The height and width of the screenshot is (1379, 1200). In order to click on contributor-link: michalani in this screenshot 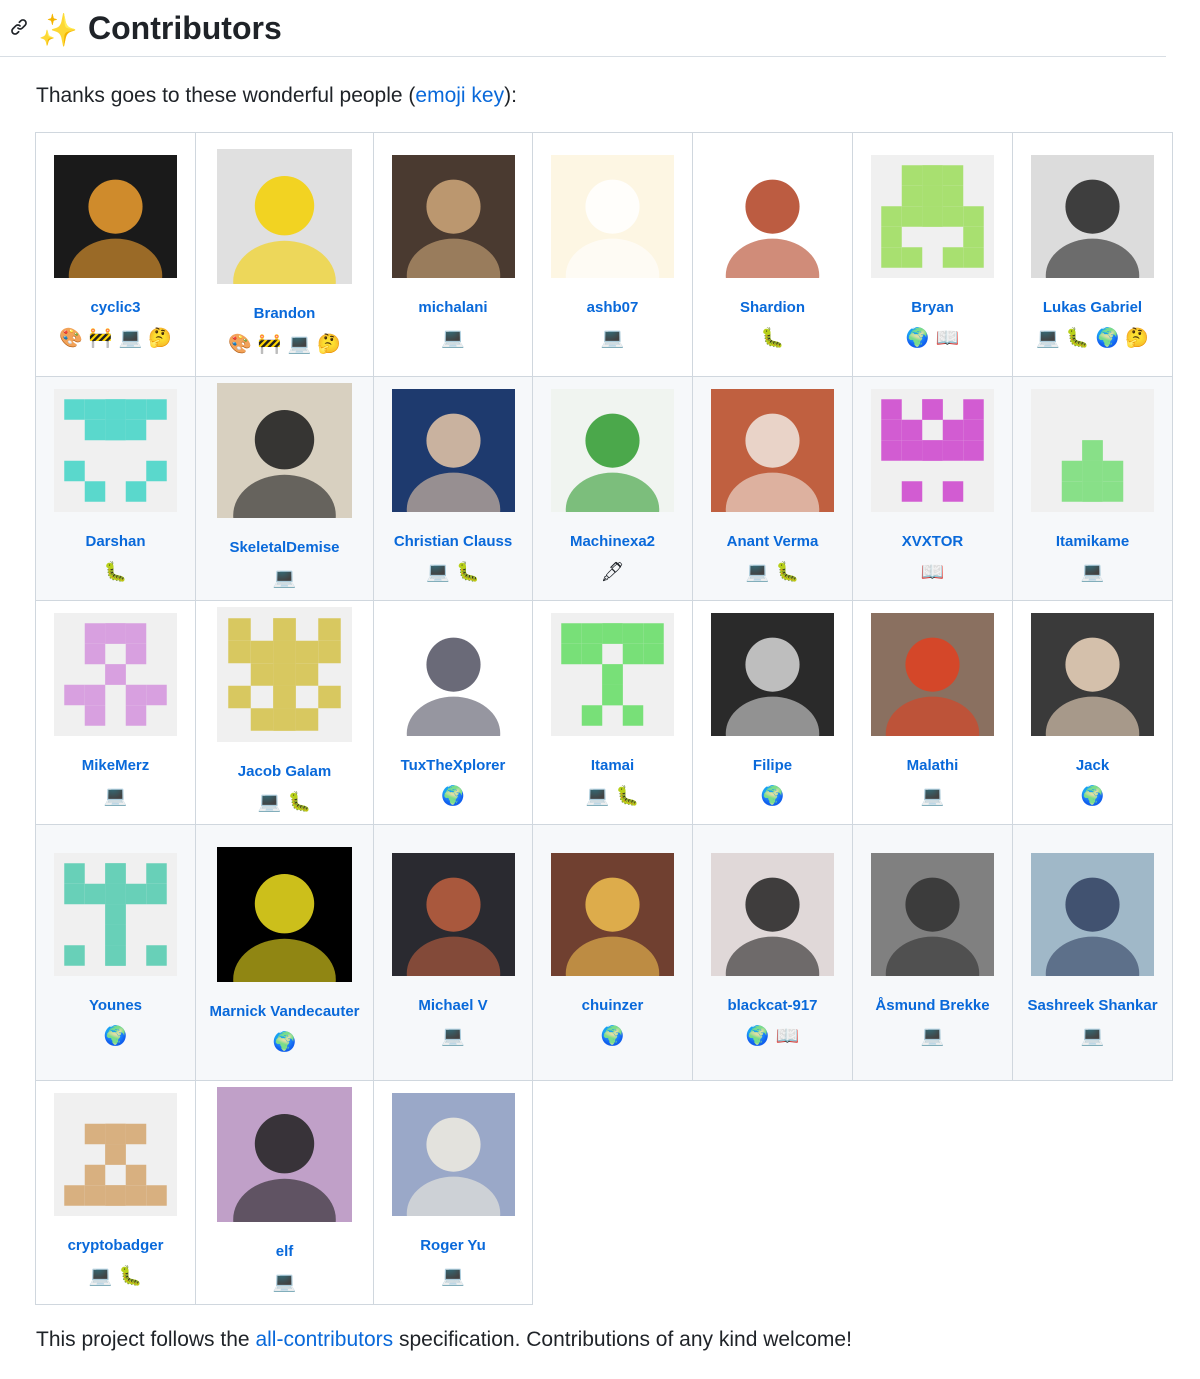, I will do `click(453, 239)`.